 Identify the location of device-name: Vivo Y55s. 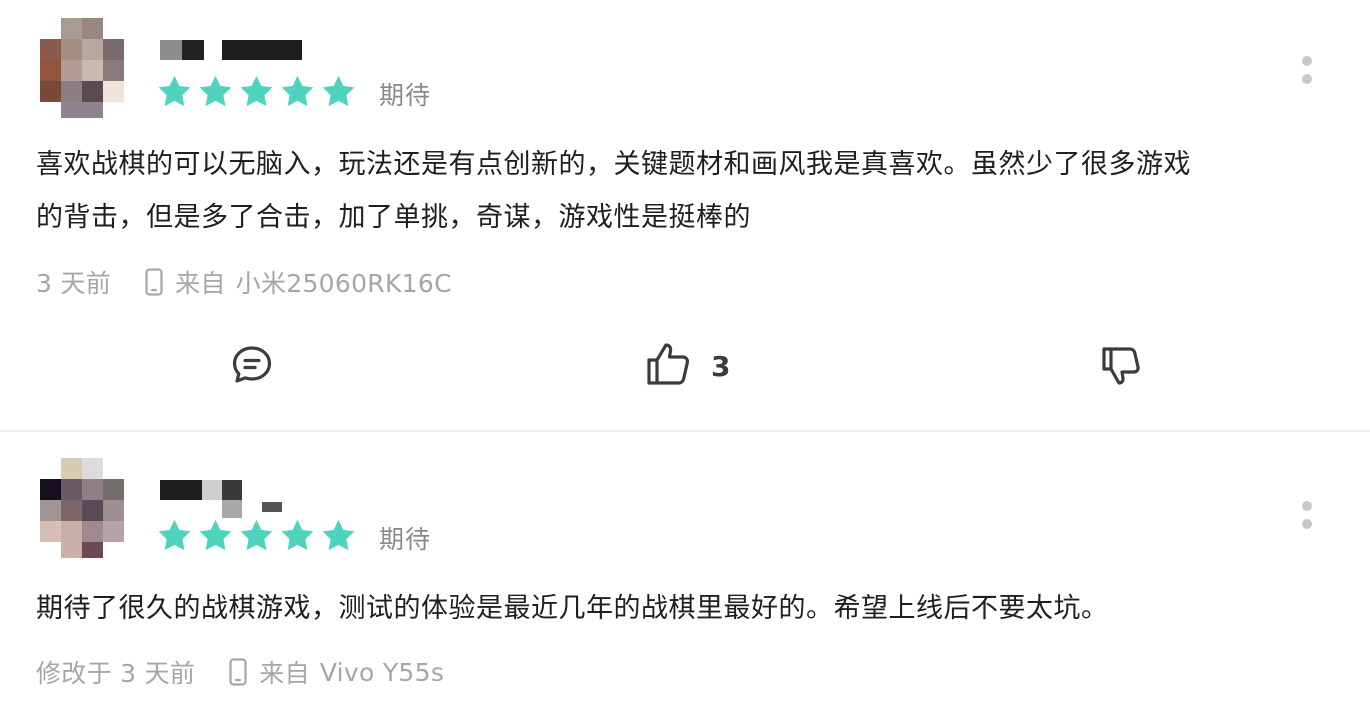
(382, 672).